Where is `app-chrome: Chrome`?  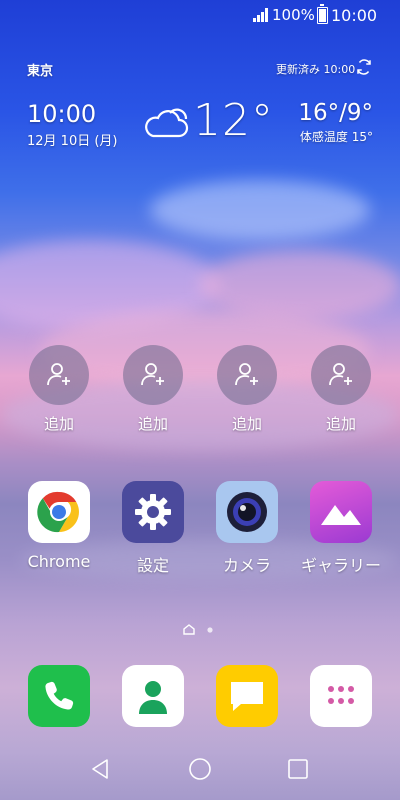 app-chrome: Chrome is located at coordinates (59, 526).